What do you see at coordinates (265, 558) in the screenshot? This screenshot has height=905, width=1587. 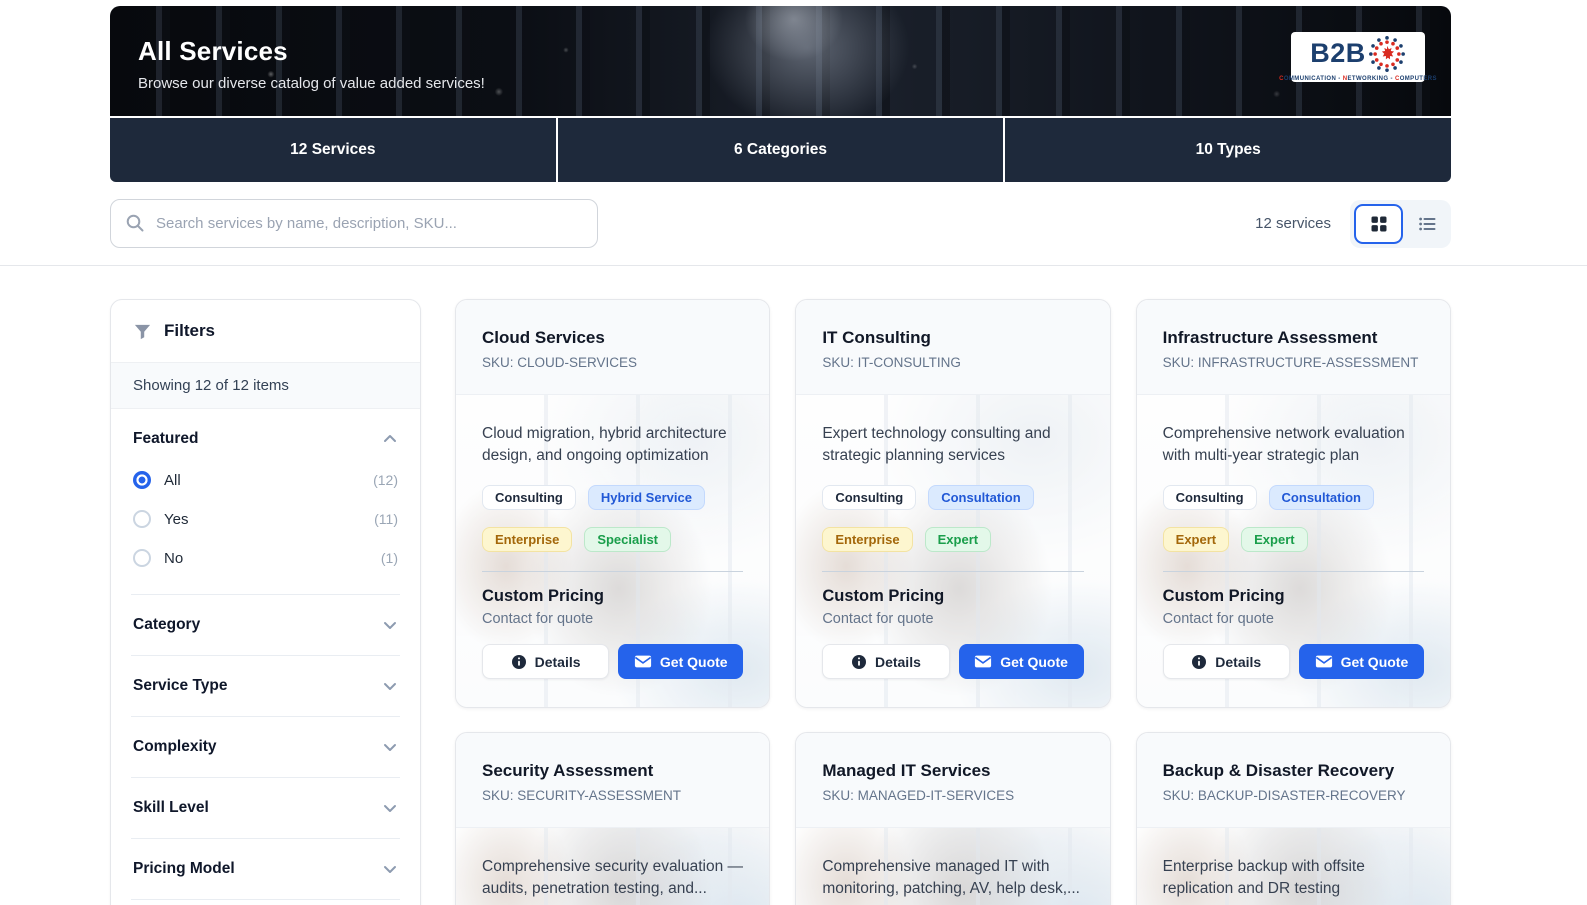 I see `featured-option-no: No (1)` at bounding box center [265, 558].